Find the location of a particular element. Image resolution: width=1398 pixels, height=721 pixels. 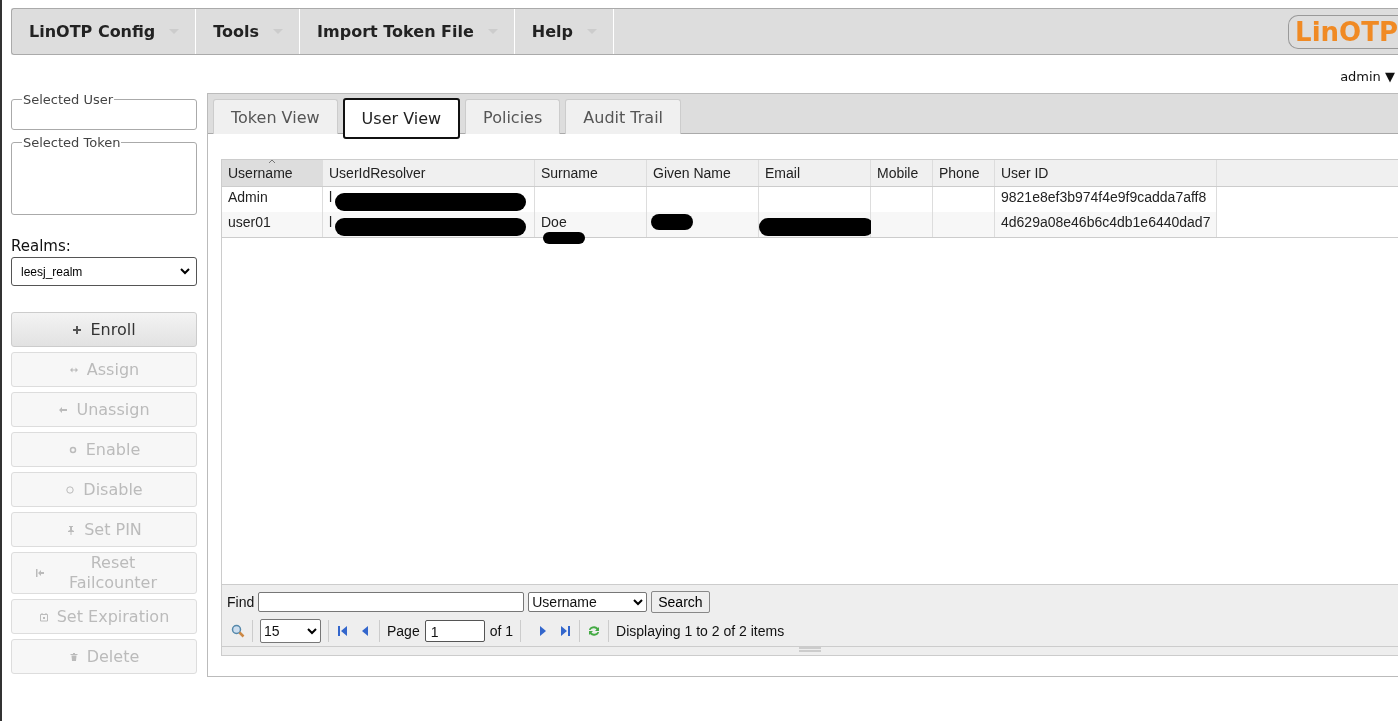

box-legend: Selected Token is located at coordinates (72, 142).